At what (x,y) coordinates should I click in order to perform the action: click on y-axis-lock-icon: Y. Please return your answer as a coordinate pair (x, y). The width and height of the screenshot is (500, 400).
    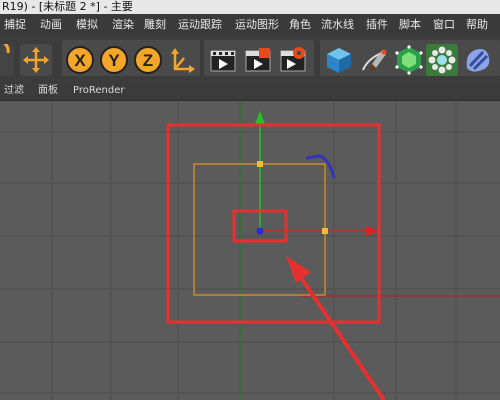
    Looking at the image, I should click on (114, 60).